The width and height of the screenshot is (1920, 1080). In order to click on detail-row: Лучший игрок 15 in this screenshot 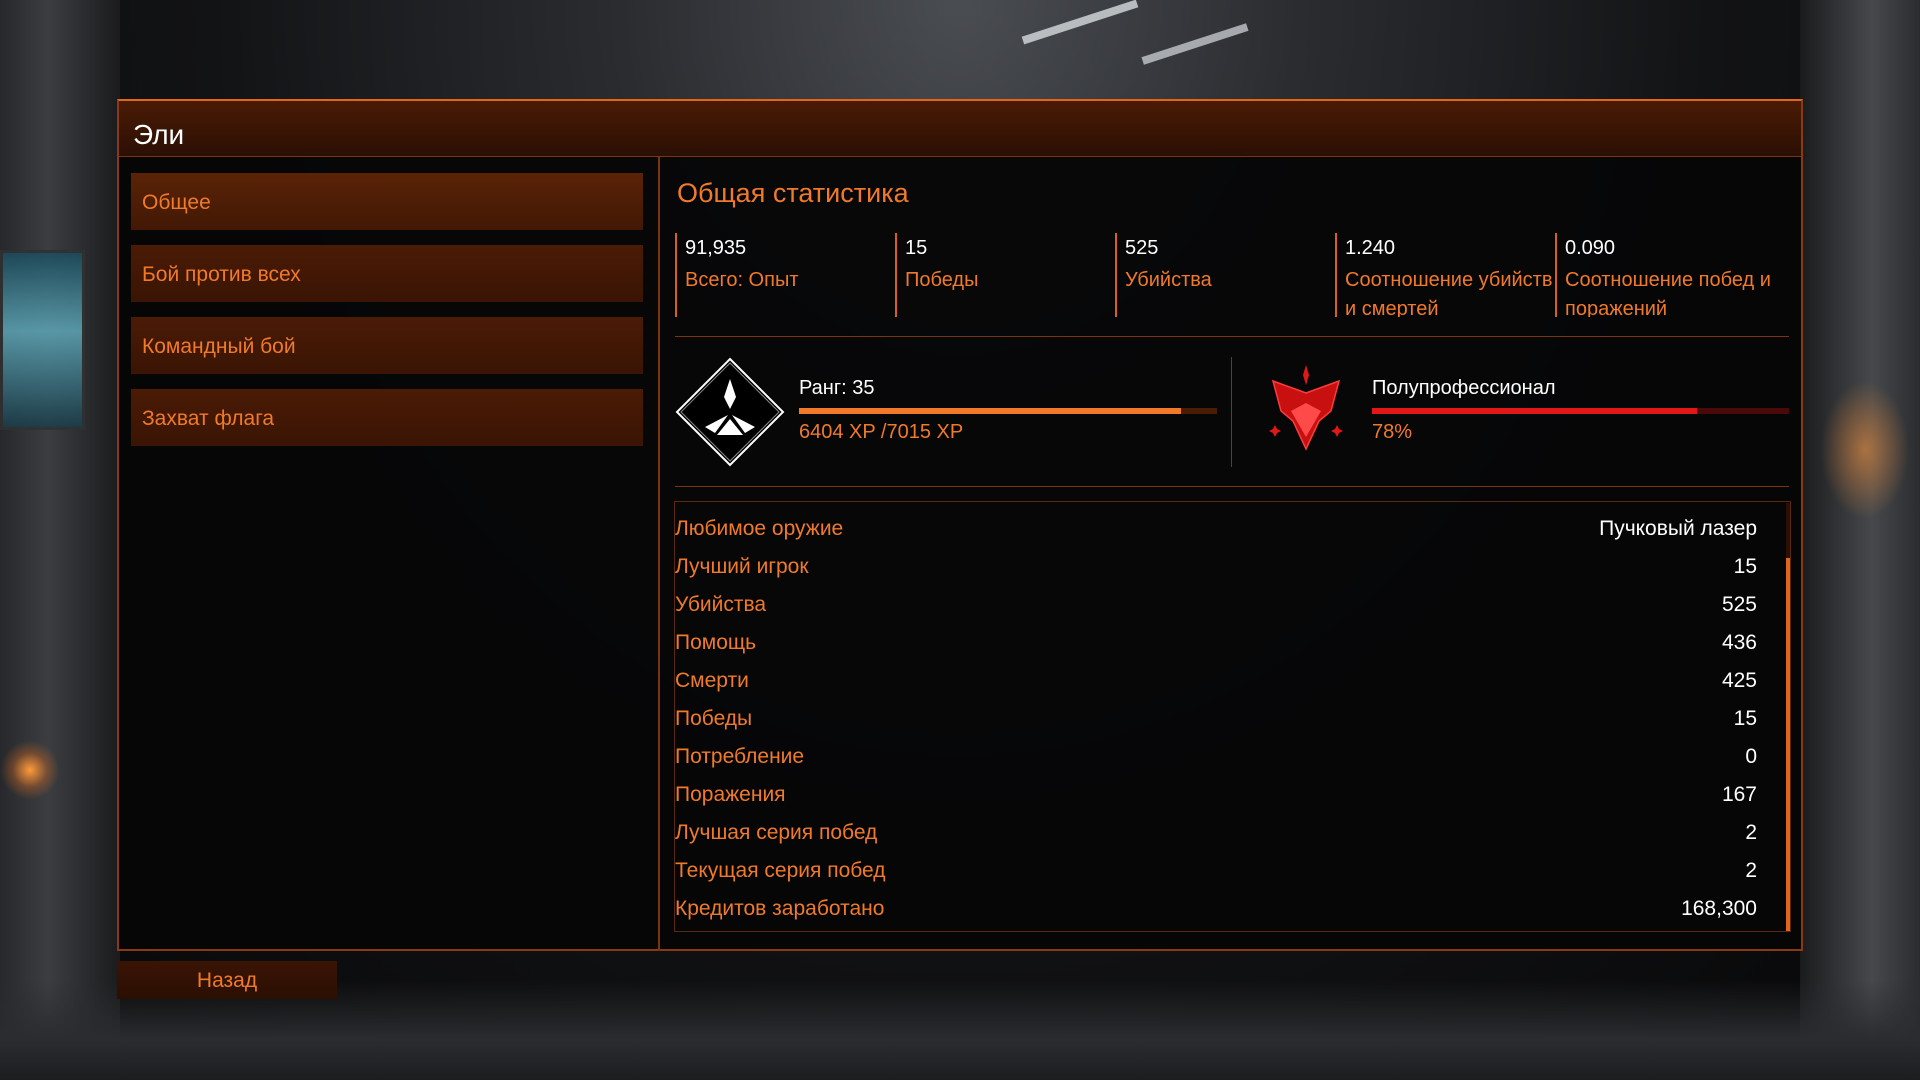, I will do `click(1225, 568)`.